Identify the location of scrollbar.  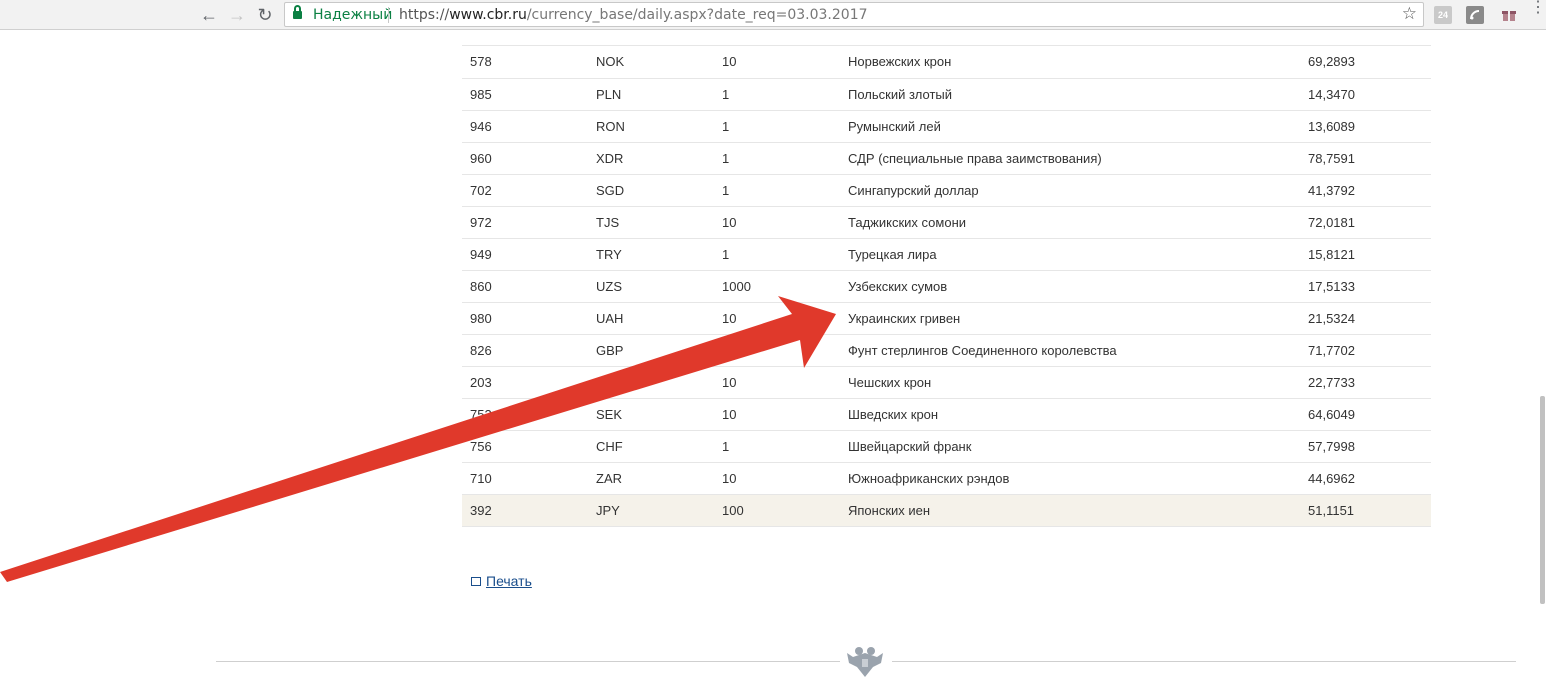
(1542, 359).